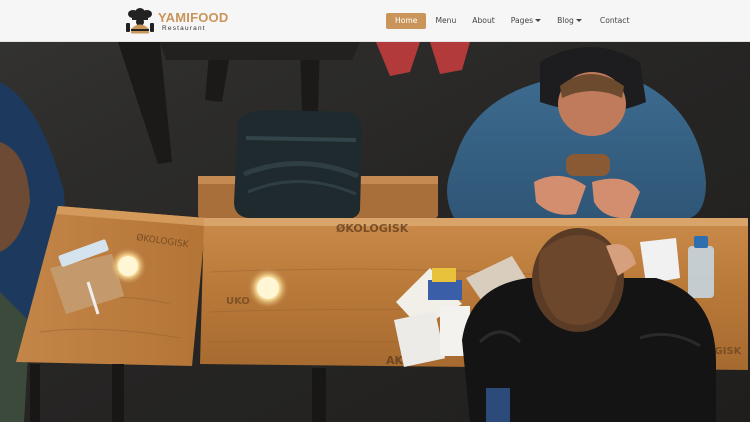  I want to click on nav-item-pages: Pages, so click(526, 21).